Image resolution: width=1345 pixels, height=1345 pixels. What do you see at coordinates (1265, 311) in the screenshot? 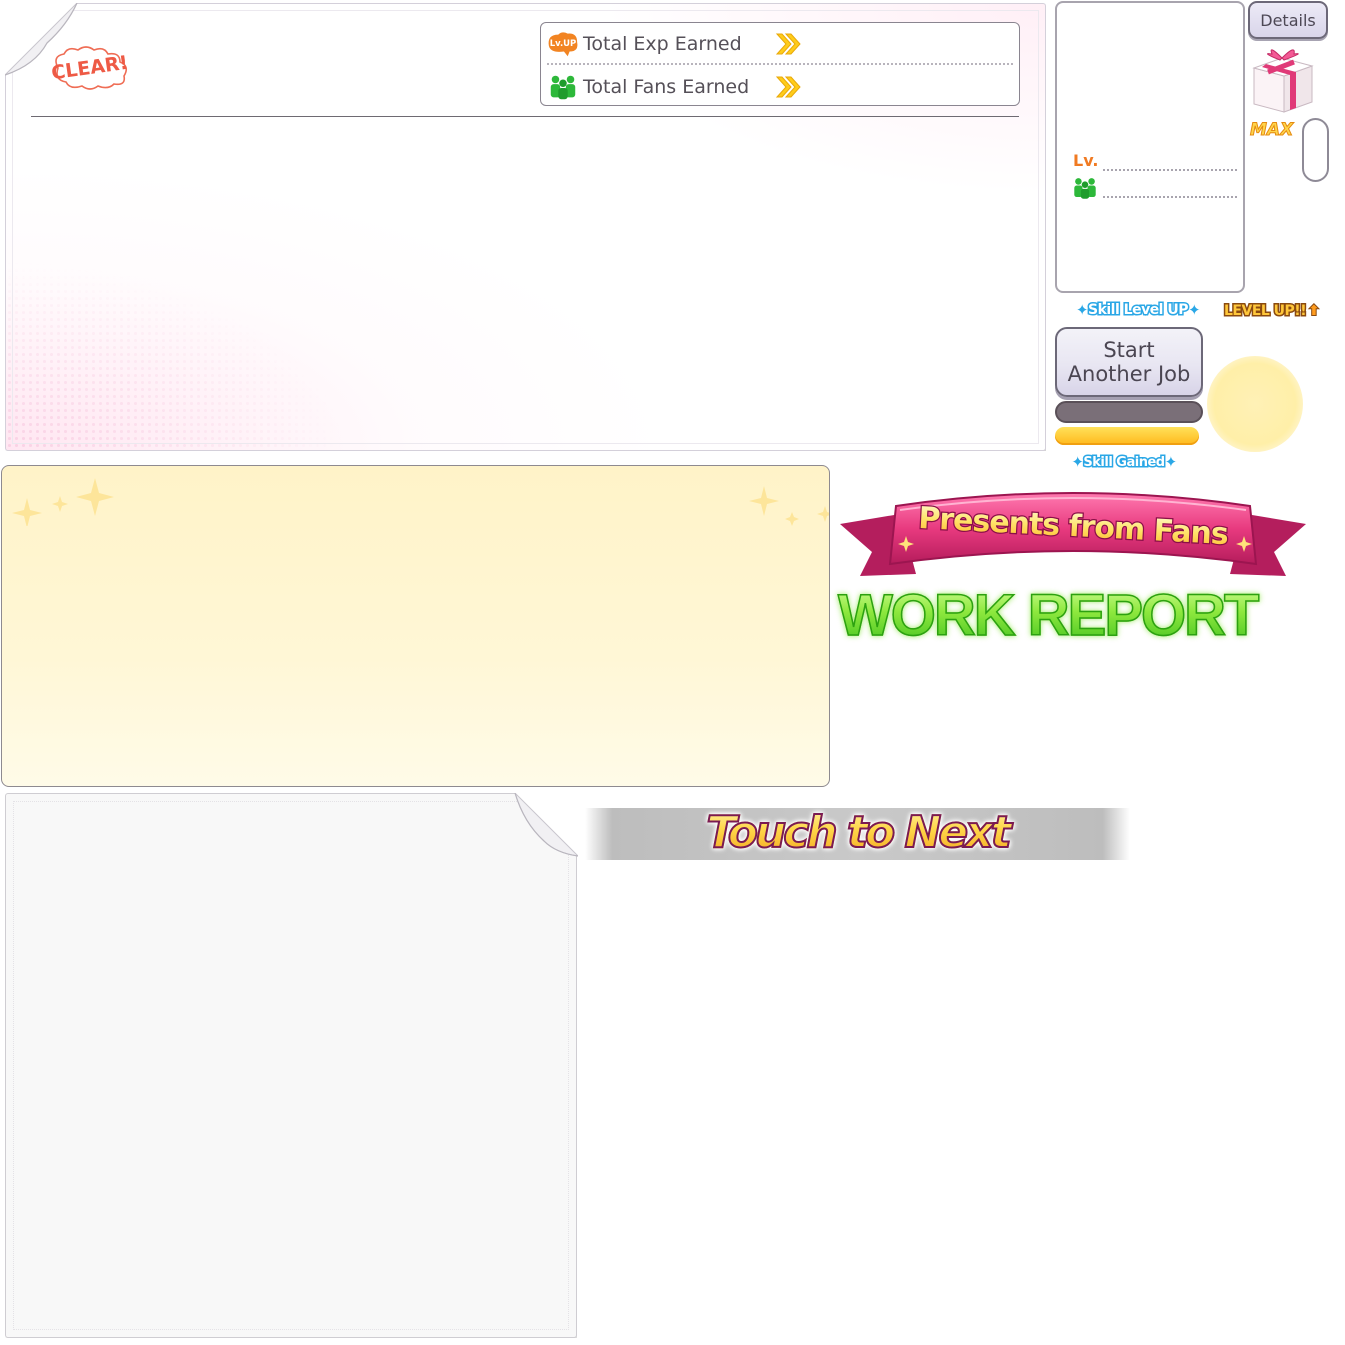
I see `level-up-text: LEVEL UP!!` at bounding box center [1265, 311].